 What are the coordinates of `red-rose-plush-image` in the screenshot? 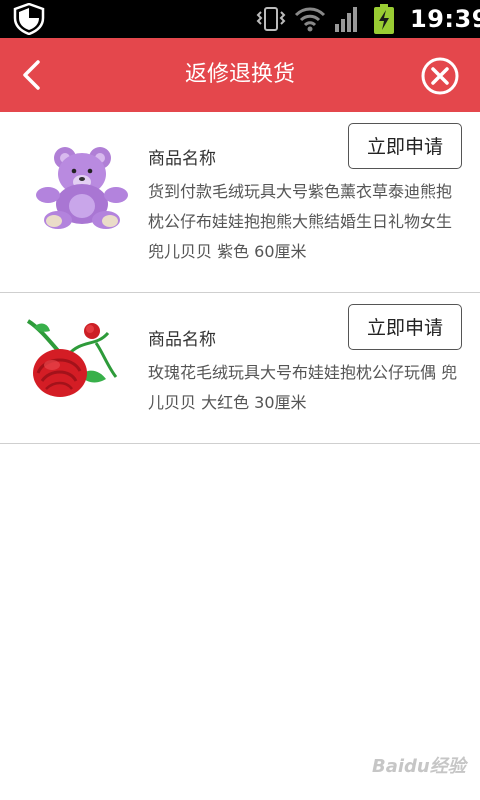 It's located at (72, 358).